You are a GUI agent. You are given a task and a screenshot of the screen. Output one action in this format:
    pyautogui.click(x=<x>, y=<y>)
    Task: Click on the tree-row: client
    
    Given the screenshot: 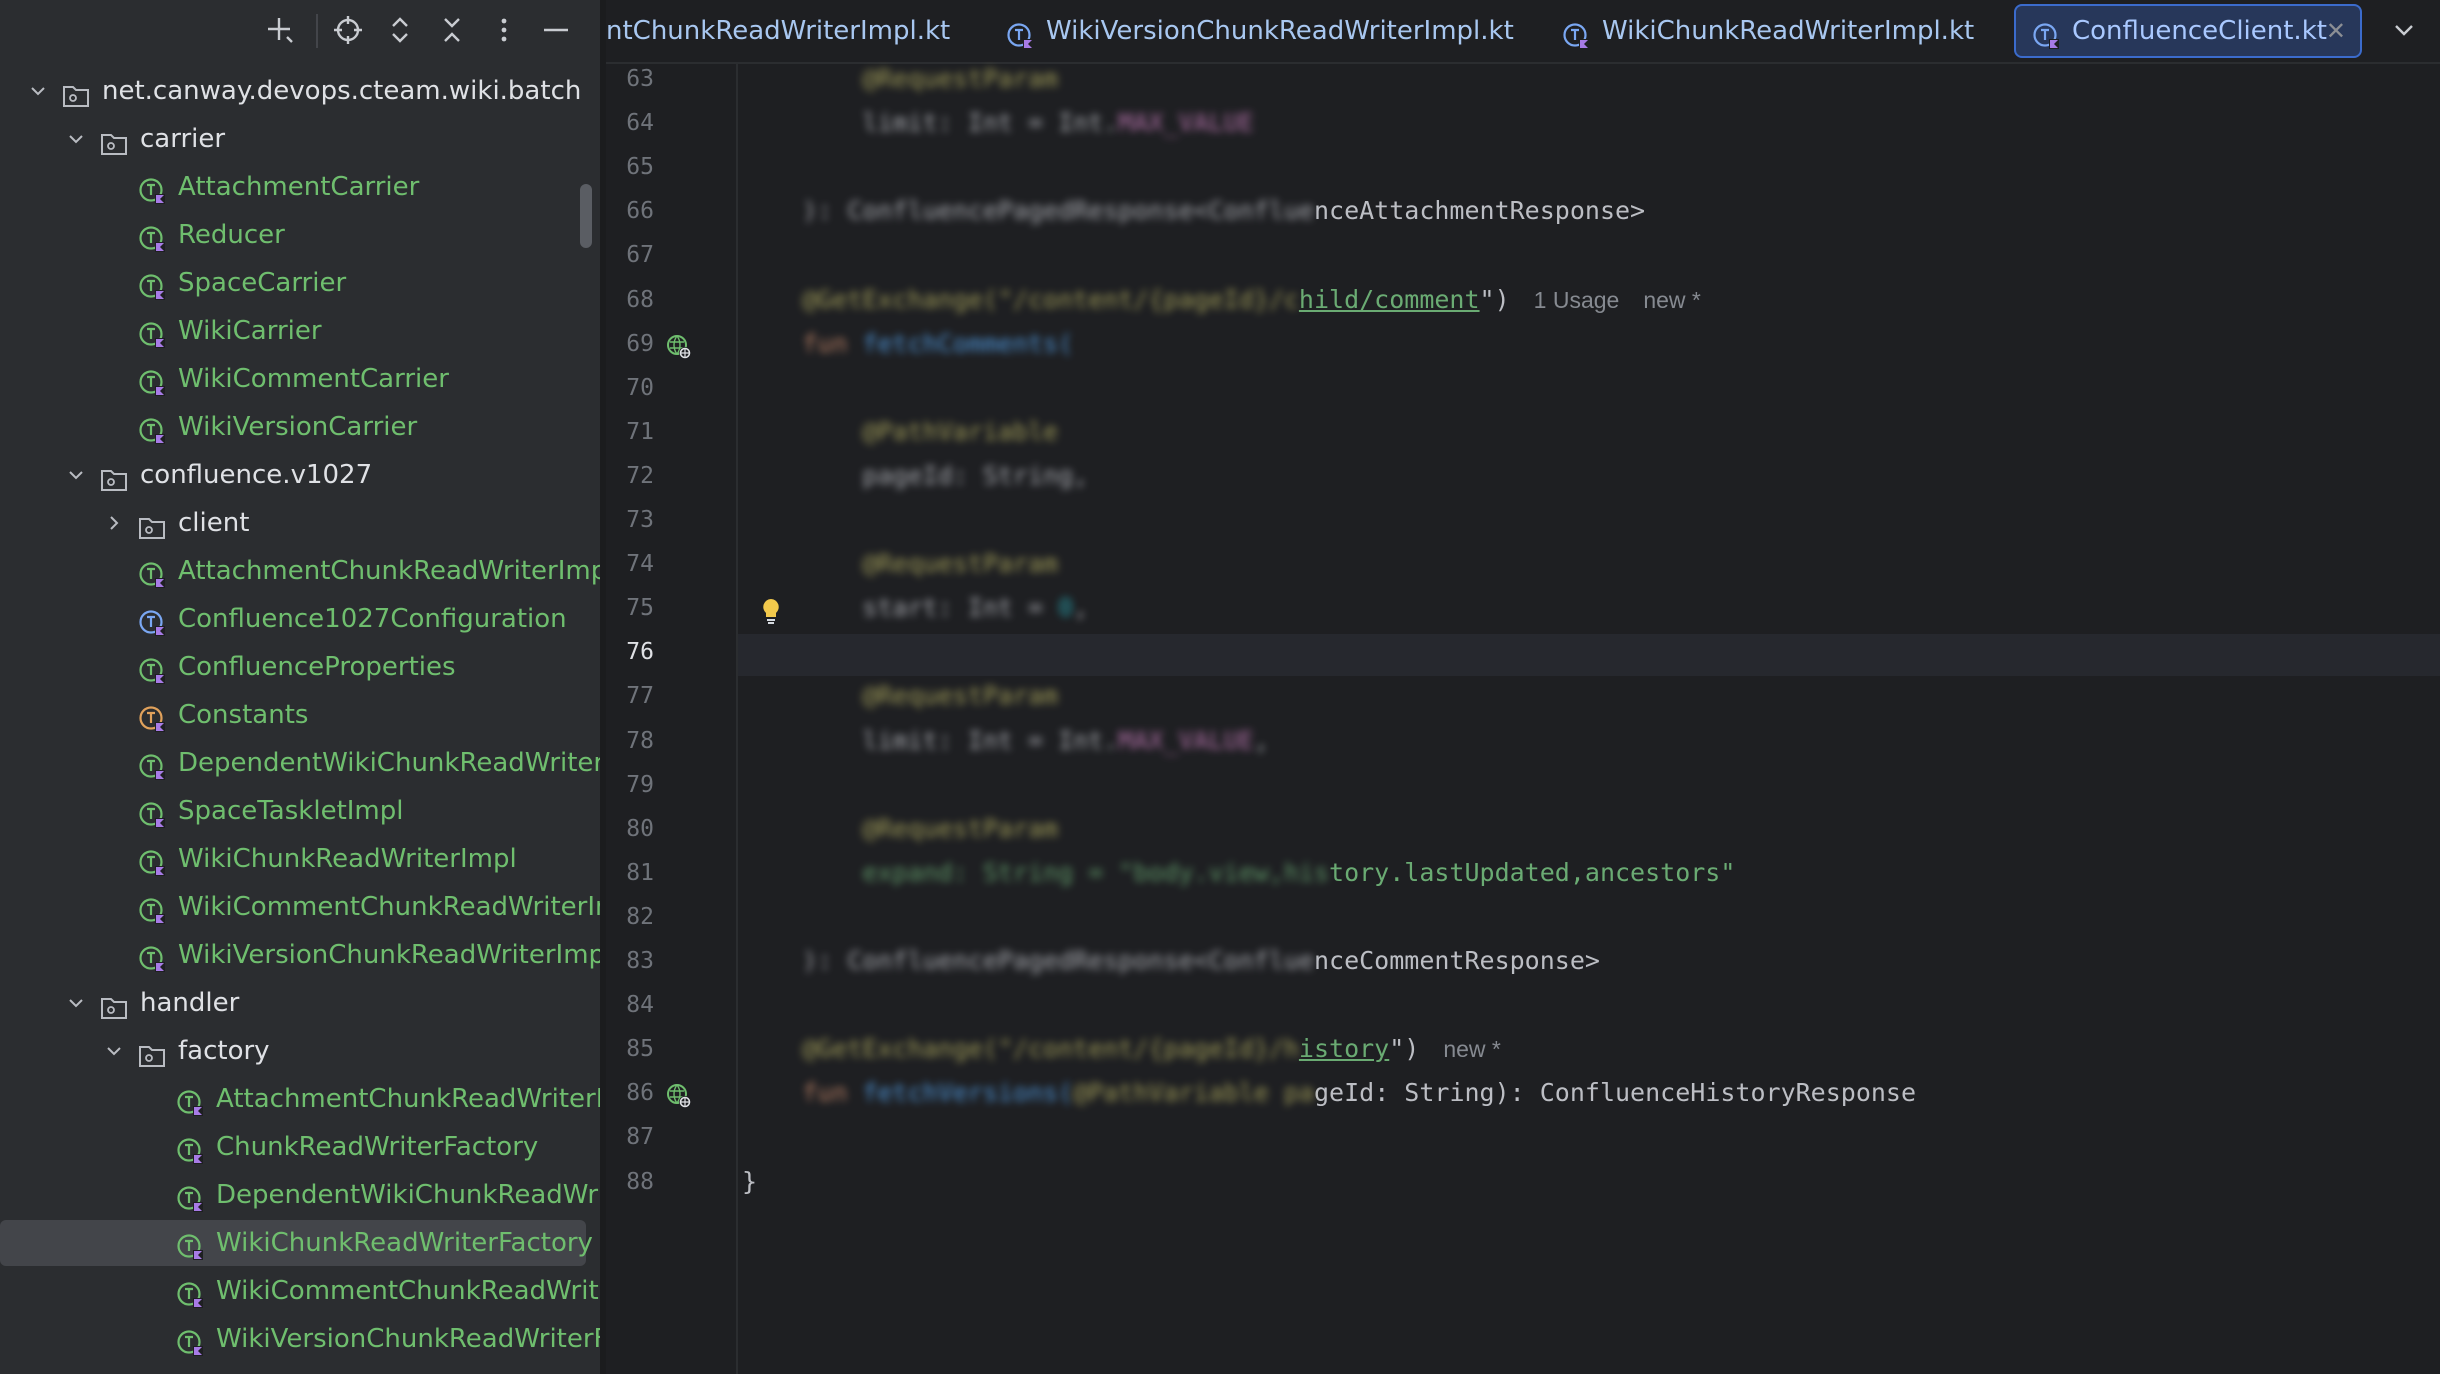 What is the action you would take?
    pyautogui.click(x=300, y=523)
    